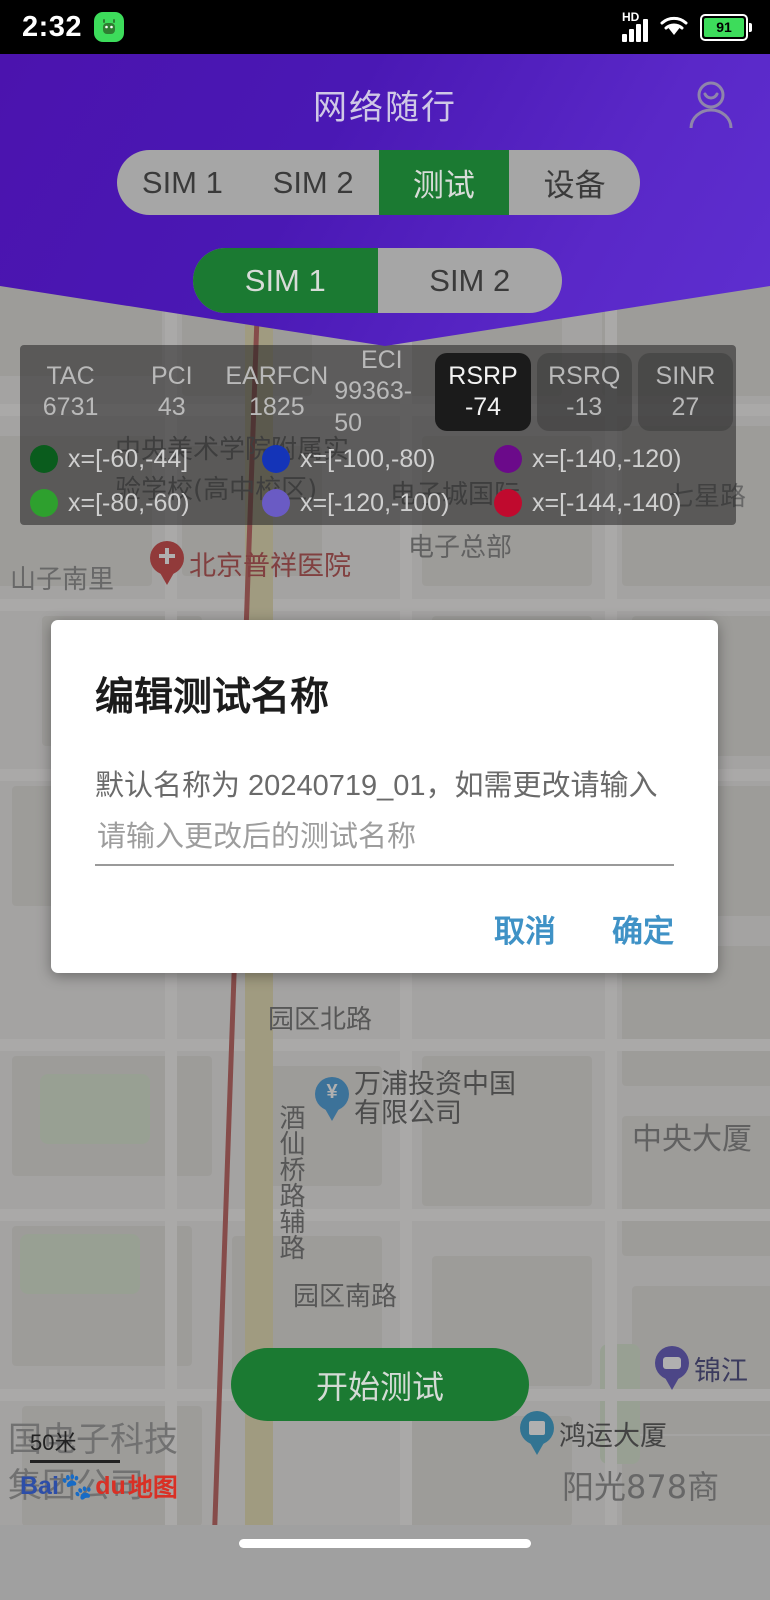 The image size is (770, 1600). I want to click on dialog-title: 编辑测试名称, so click(212, 697).